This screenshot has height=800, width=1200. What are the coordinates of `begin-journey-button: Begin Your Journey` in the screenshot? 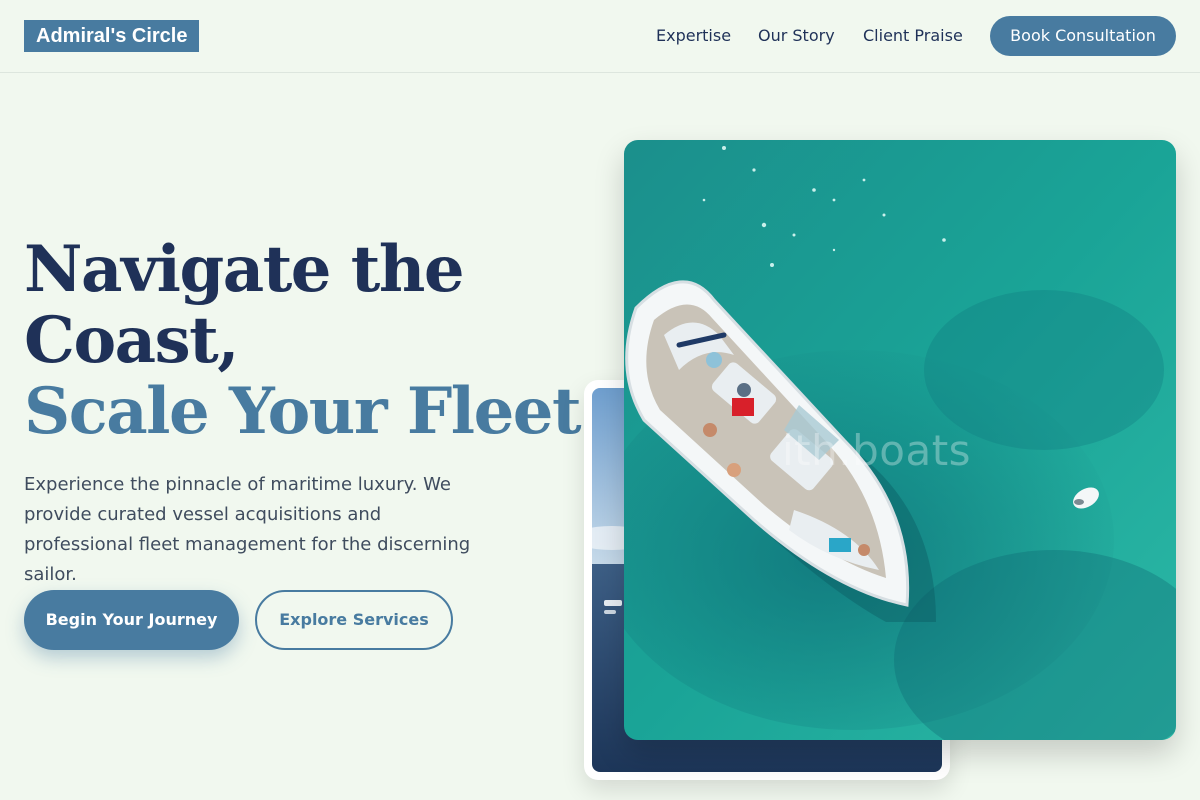 It's located at (131, 620).